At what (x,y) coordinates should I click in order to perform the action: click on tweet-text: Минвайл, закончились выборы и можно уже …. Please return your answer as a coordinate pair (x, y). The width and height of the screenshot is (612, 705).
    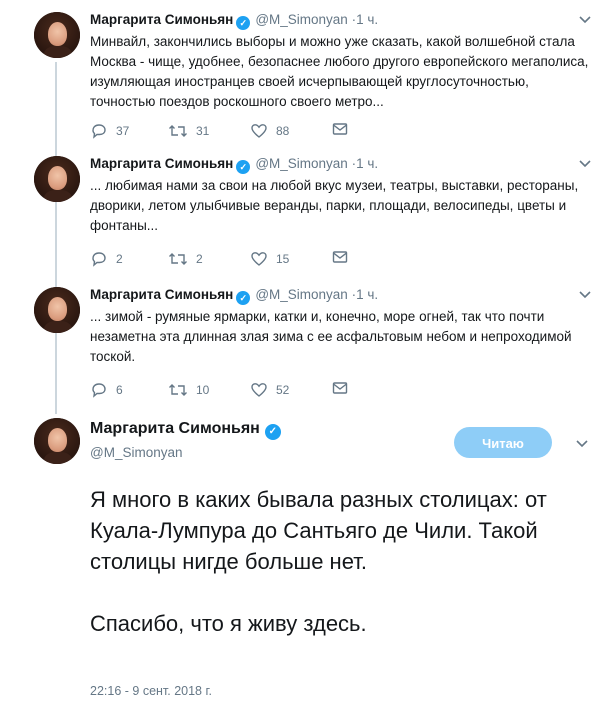
    Looking at the image, I should click on (339, 71).